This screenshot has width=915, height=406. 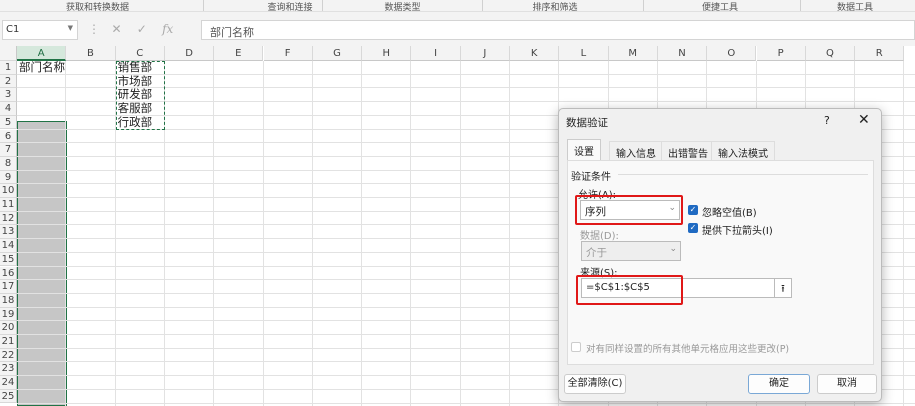 I want to click on apply-all-label: 对有同样设置的所有其他单元格应用这些更改(P), so click(x=688, y=349).